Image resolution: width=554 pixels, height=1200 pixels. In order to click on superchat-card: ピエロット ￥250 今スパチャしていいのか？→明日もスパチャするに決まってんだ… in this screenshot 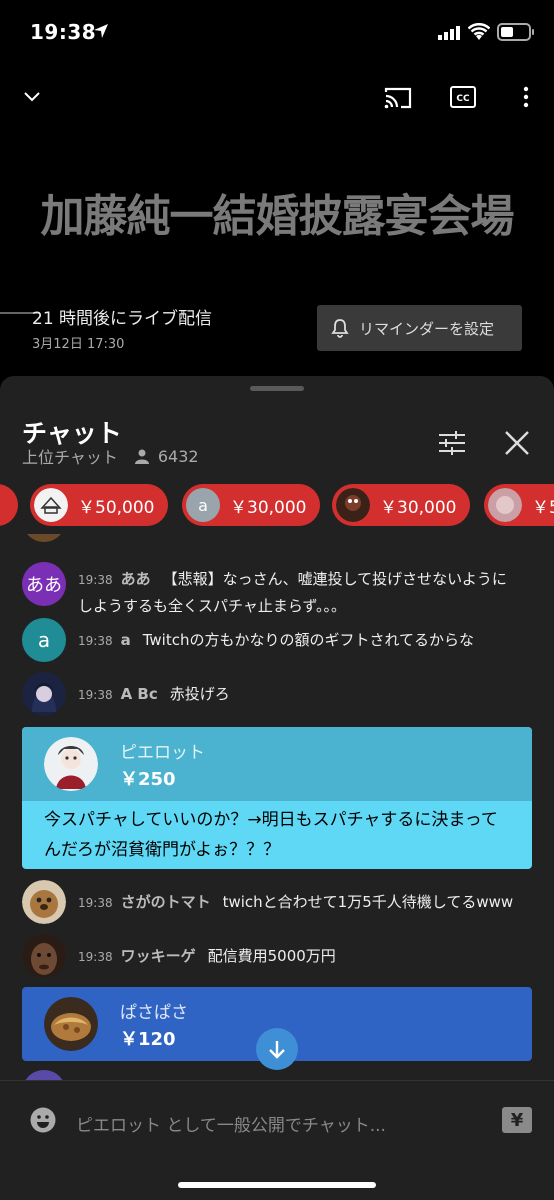, I will do `click(277, 798)`.